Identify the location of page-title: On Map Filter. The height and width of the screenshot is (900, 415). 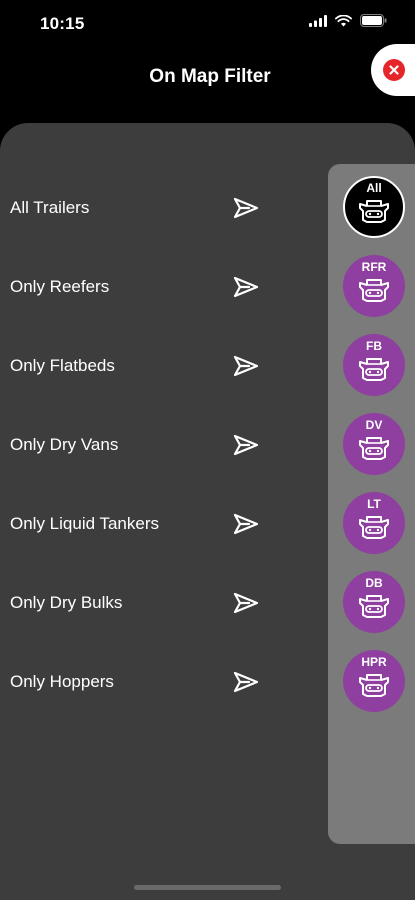
(210, 76).